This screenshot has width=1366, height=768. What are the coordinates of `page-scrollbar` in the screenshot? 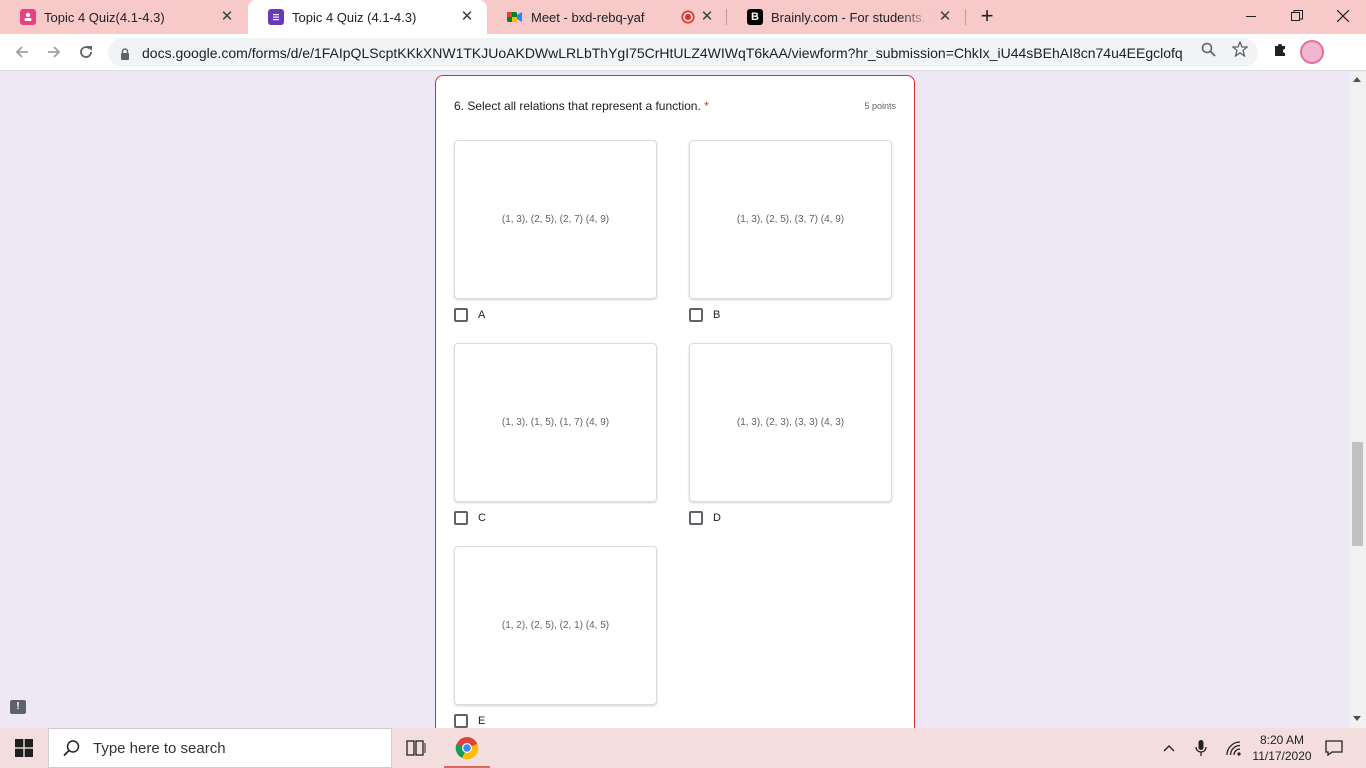 It's located at (1357, 400).